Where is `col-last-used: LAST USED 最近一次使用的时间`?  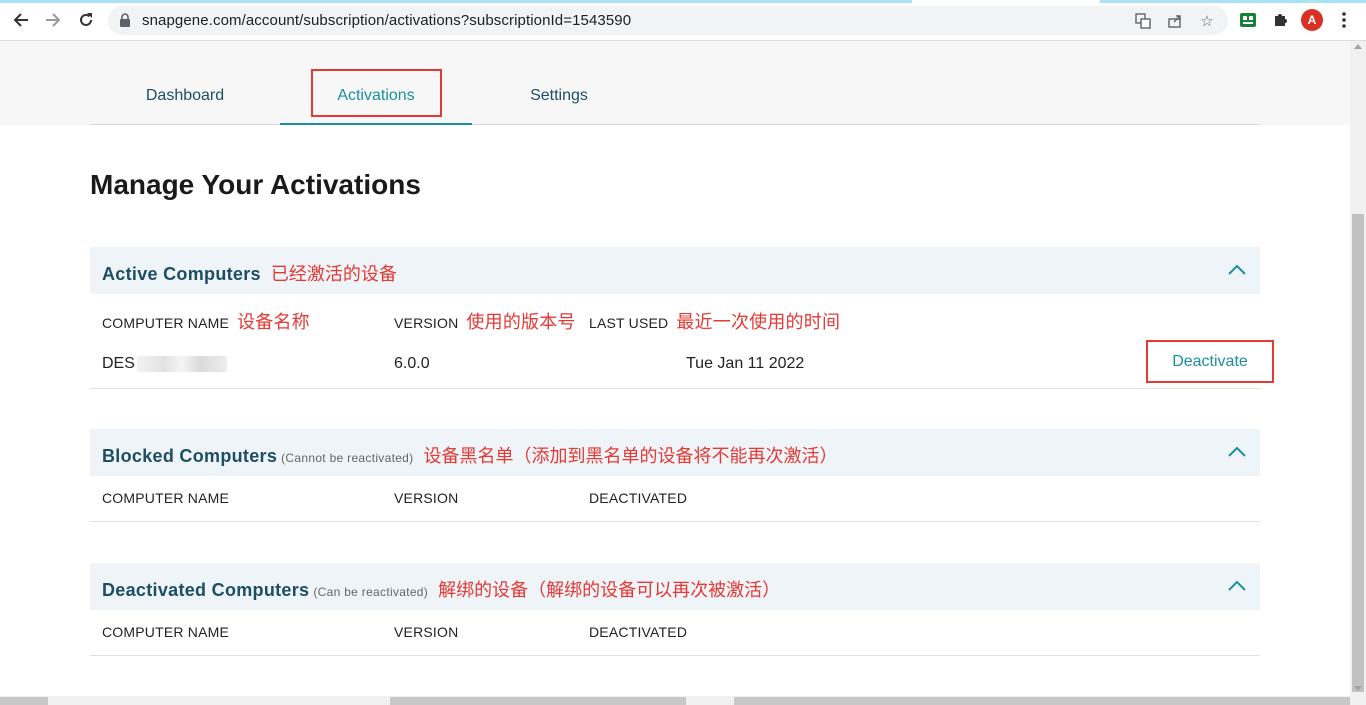
col-last-used: LAST USED 最近一次使用的时间 is located at coordinates (714, 321).